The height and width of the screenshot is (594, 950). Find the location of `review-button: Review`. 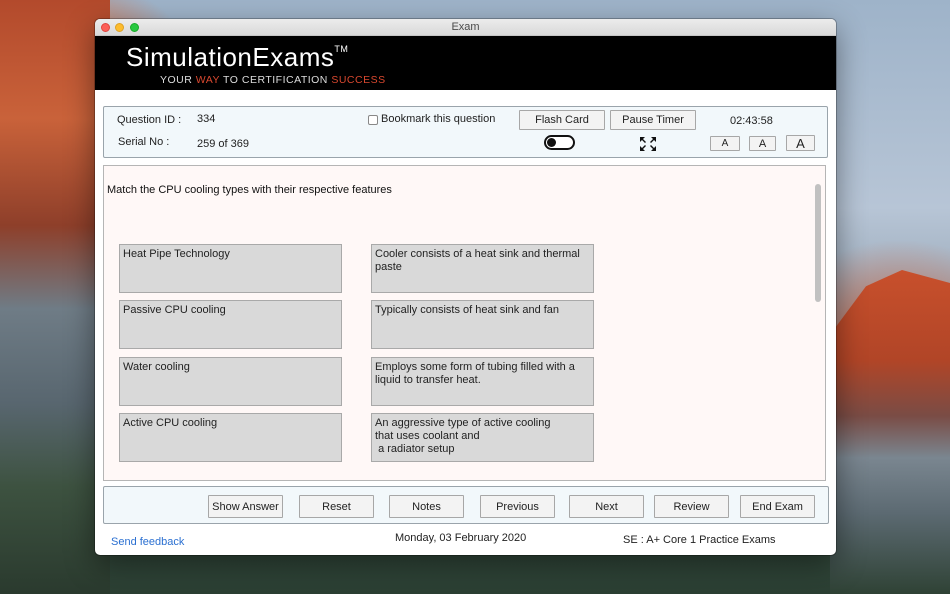

review-button: Review is located at coordinates (691, 506).